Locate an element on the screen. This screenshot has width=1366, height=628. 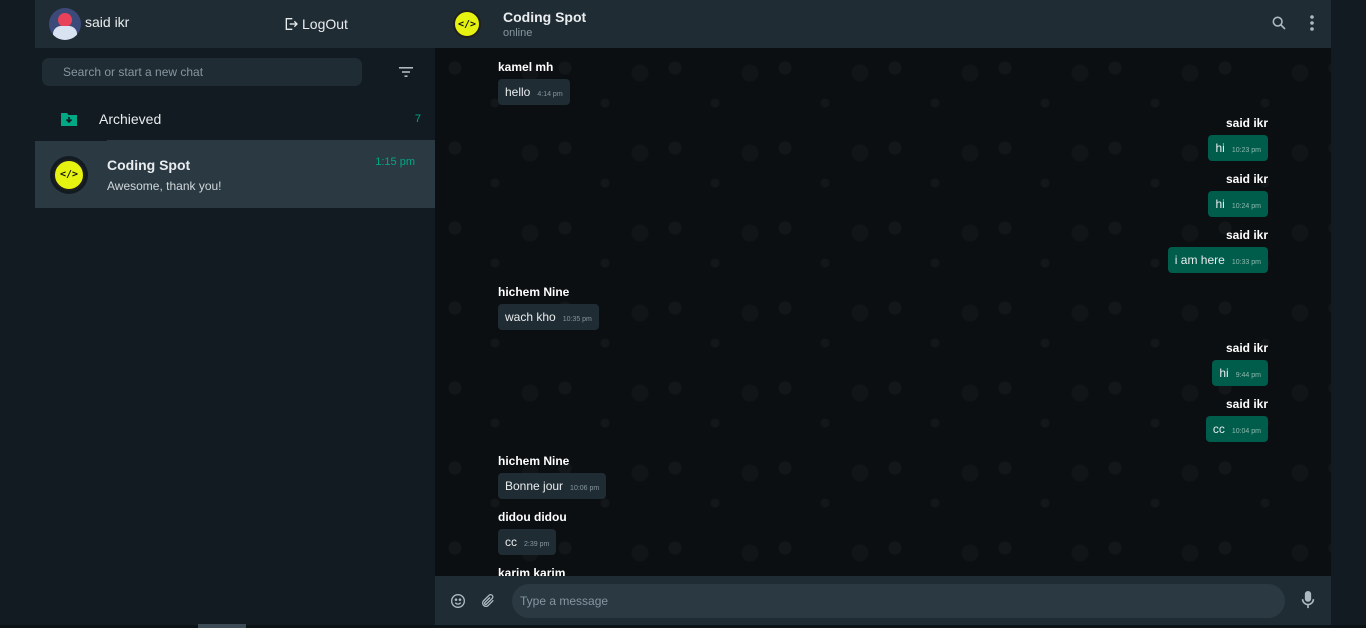
message-sender: kamel mh is located at coordinates (526, 67).